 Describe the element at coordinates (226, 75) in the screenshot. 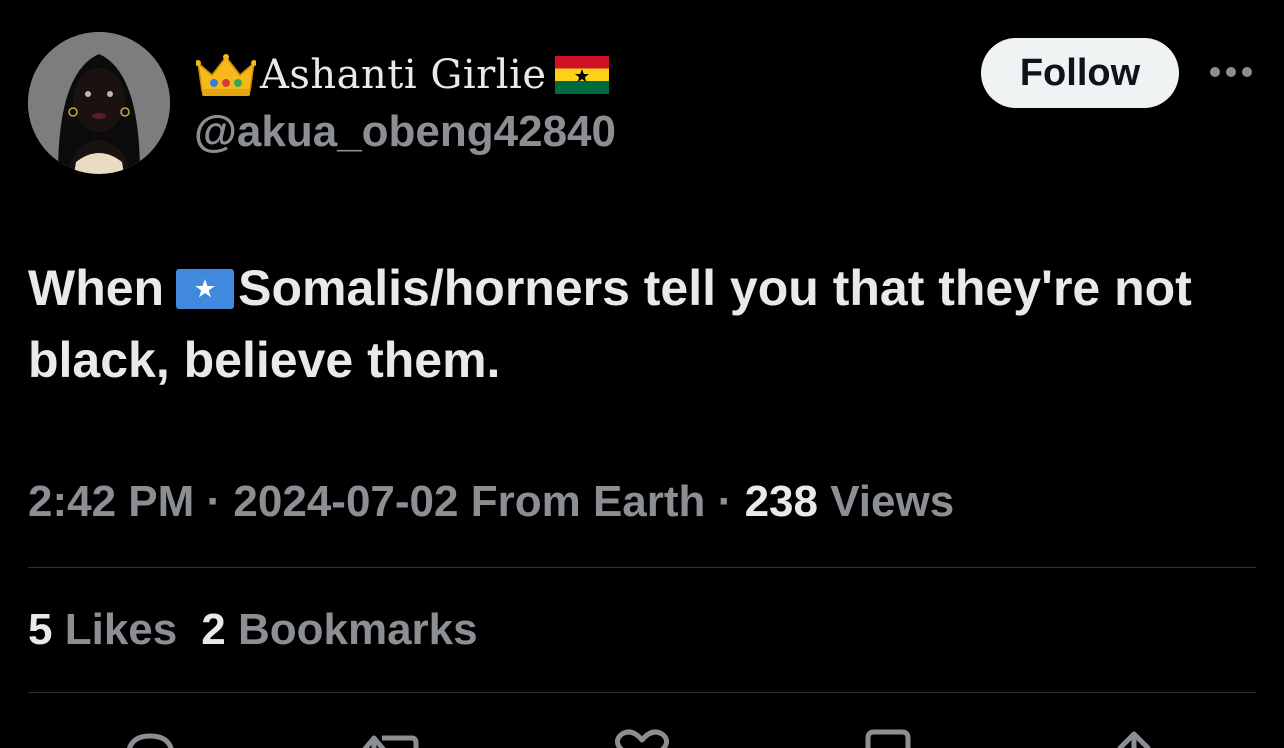

I see `crown-icon` at that location.